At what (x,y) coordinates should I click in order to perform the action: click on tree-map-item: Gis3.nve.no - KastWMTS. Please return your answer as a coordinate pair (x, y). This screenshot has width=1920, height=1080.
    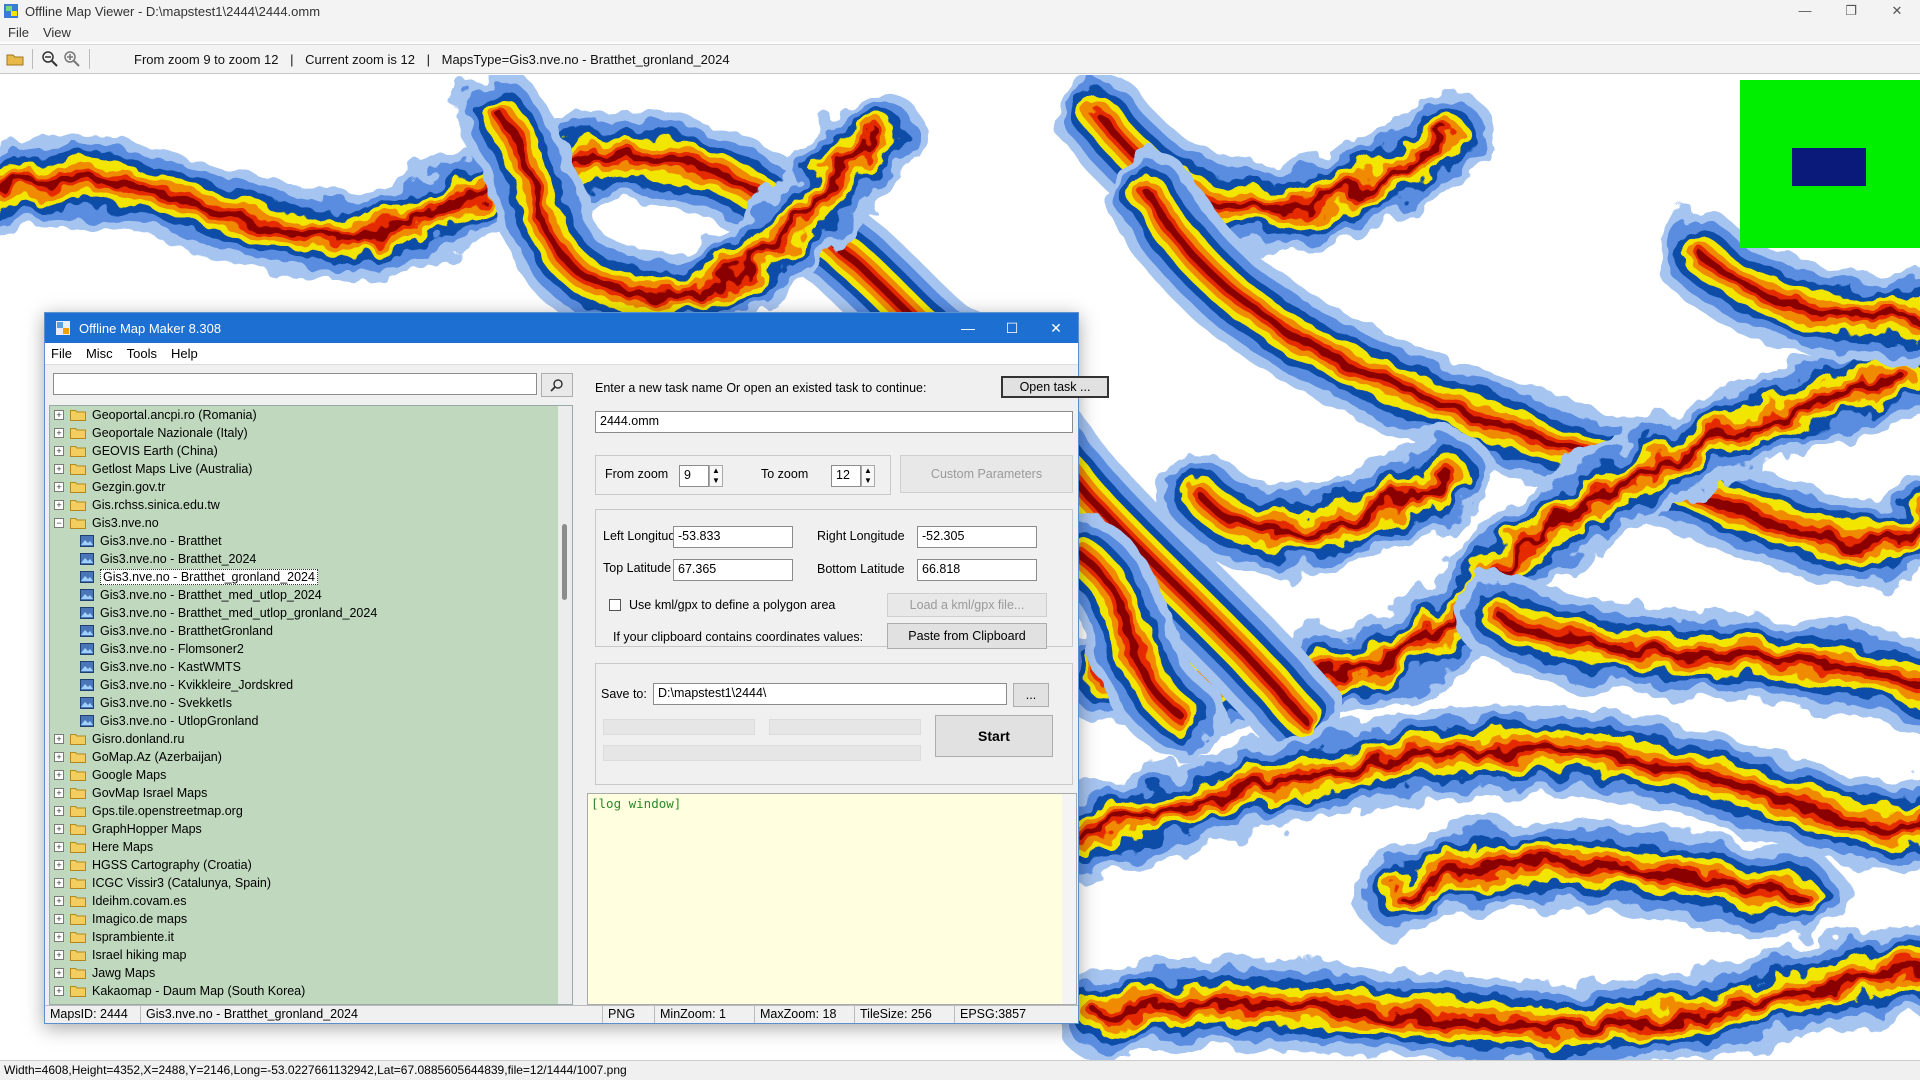
    Looking at the image, I should click on (304, 667).